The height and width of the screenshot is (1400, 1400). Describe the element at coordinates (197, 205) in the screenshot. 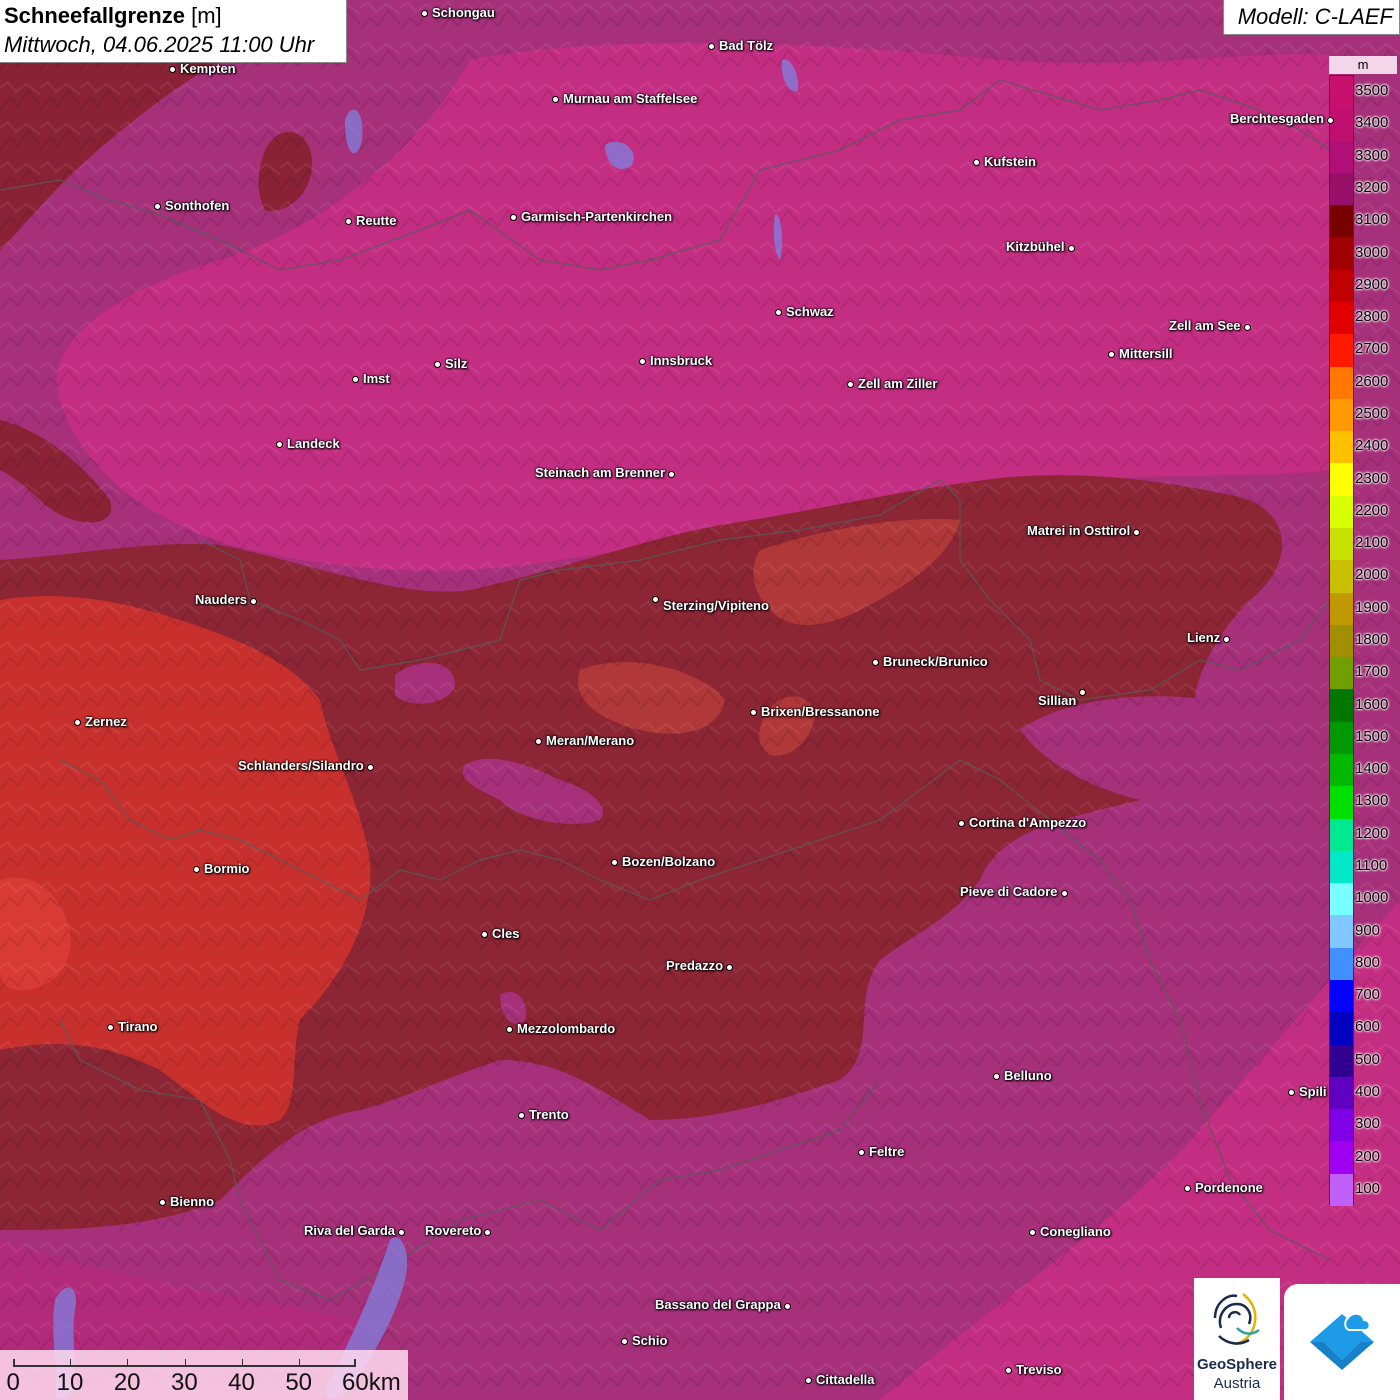

I see `city-label: Sonthofen` at that location.